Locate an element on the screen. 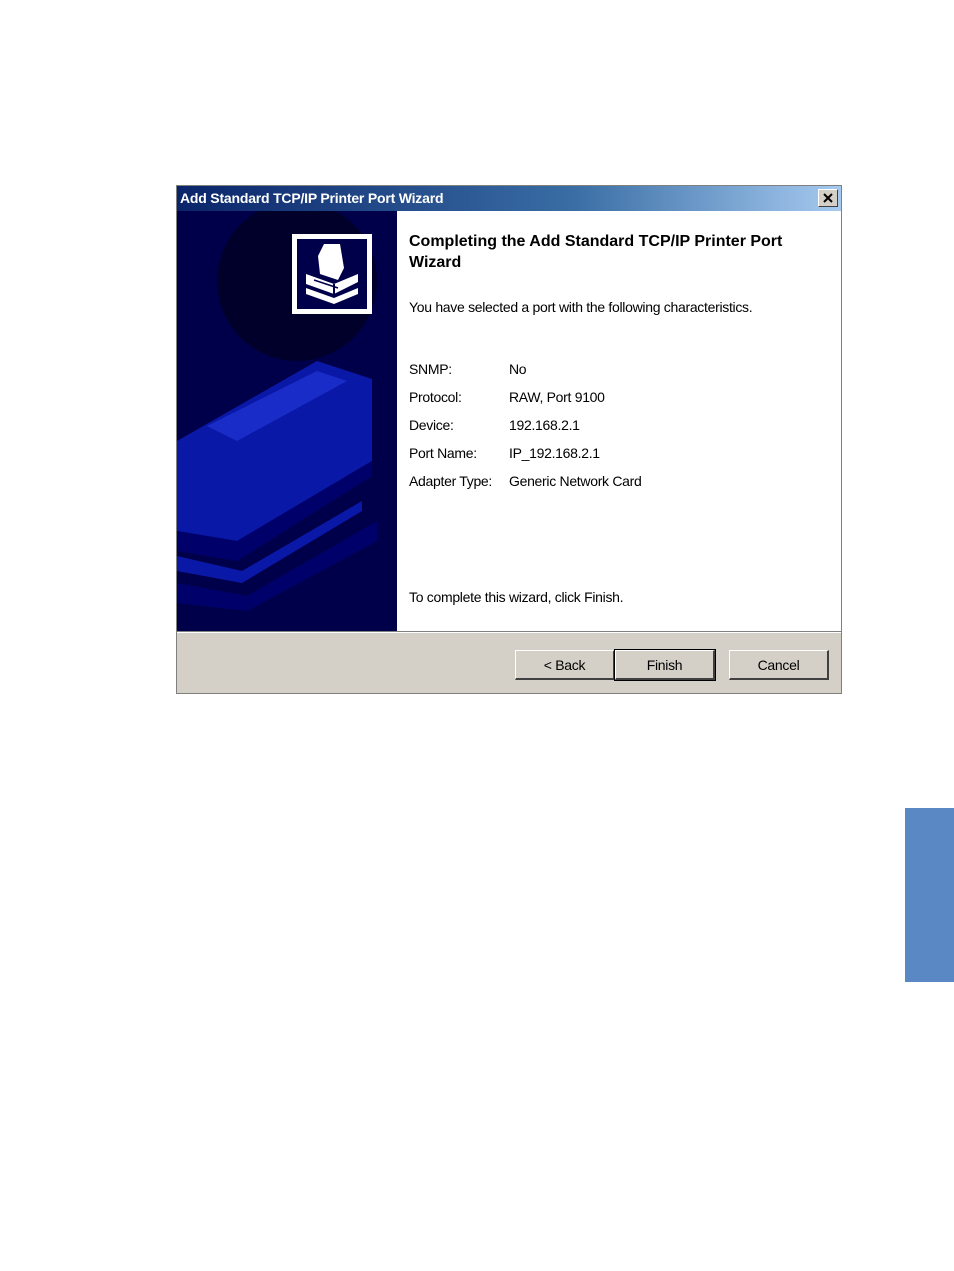 This screenshot has height=1271, width=954. property-label: Port Name: is located at coordinates (443, 453).